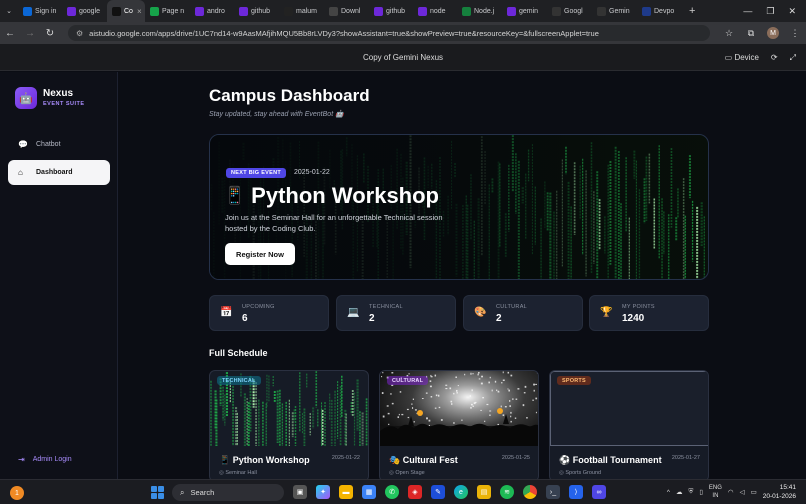  I want to click on weather-widget-icon: 1, so click(17, 493).